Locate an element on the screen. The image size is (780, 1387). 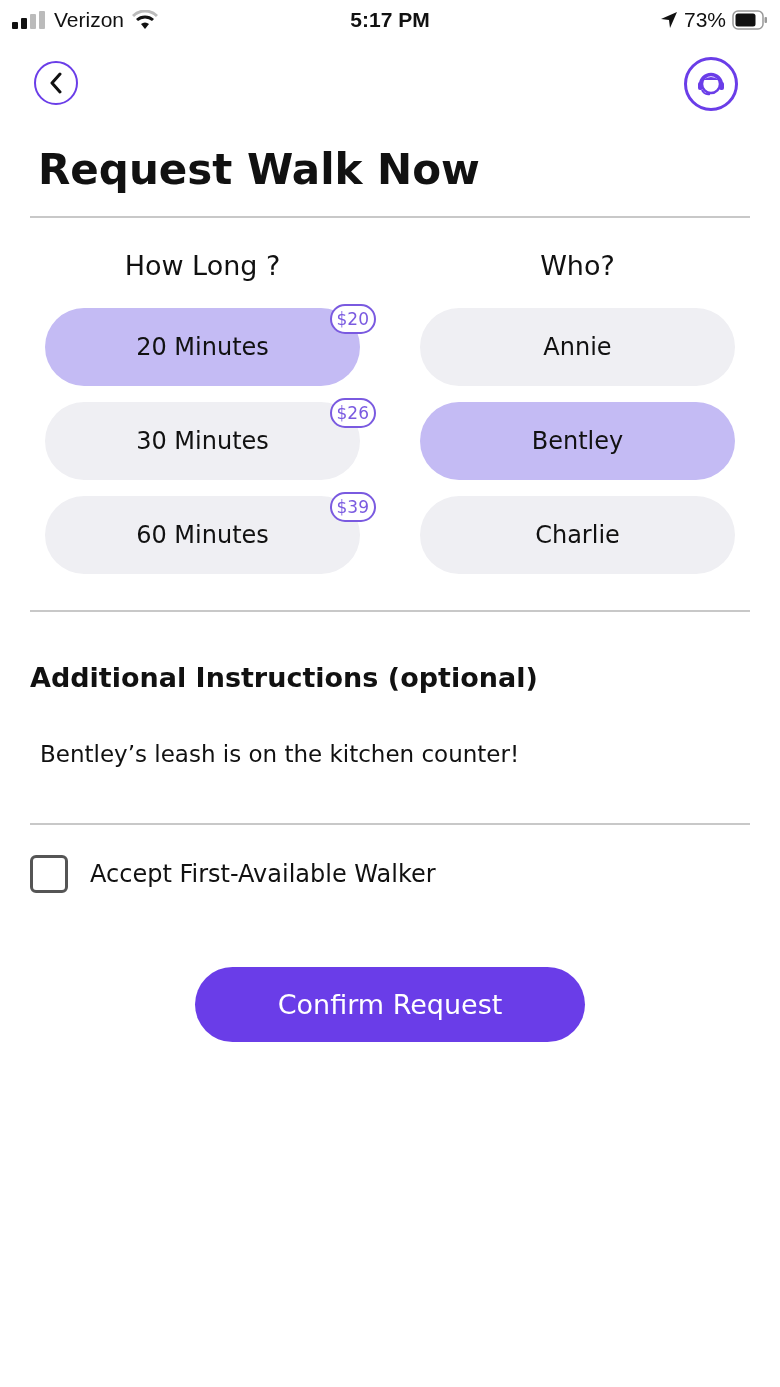
dog-option: Bentley is located at coordinates (577, 441).